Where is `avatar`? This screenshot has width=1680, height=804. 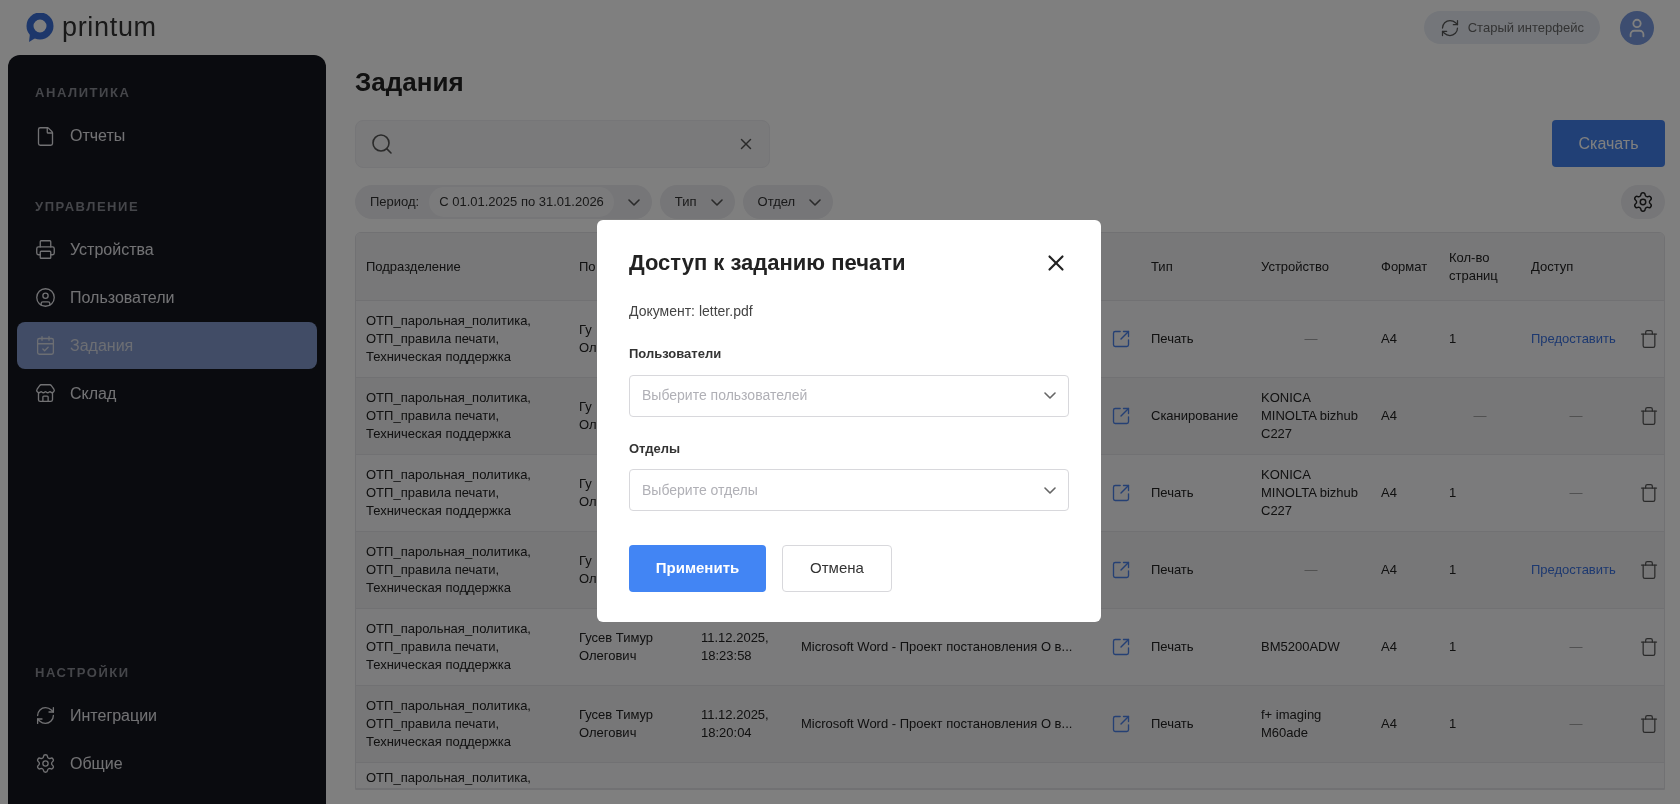 avatar is located at coordinates (1637, 27).